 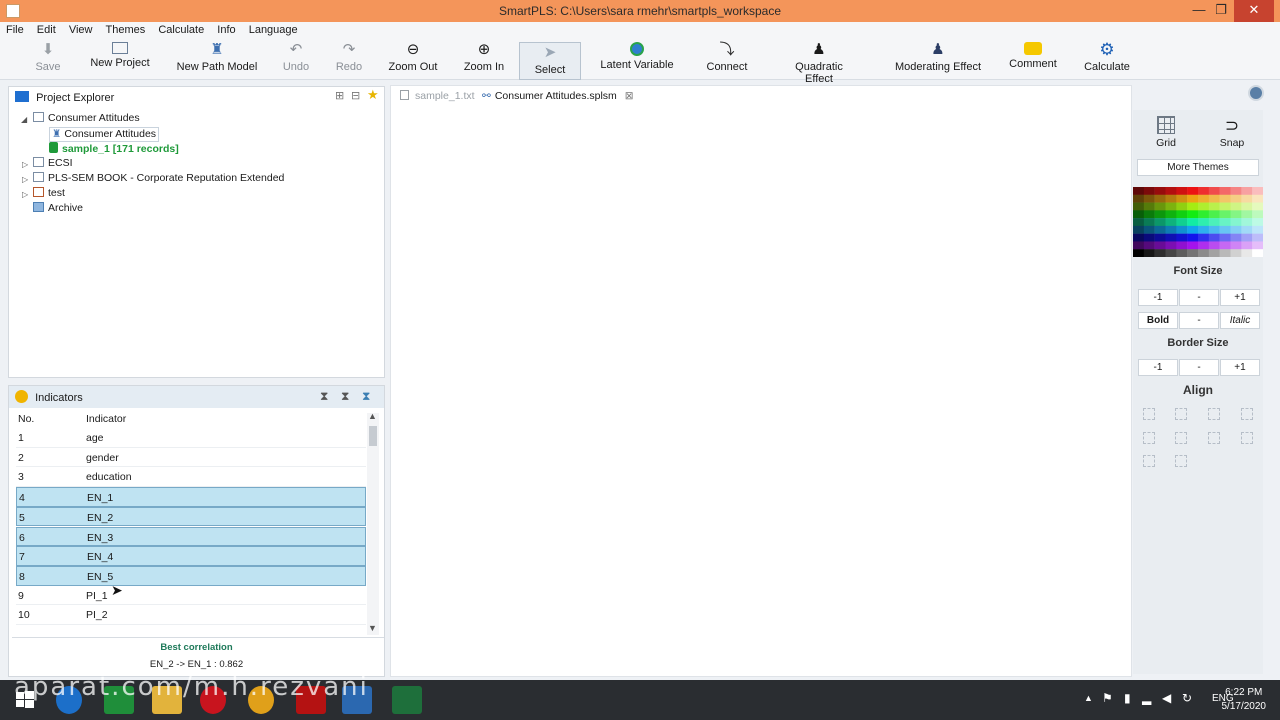 I want to click on menu-edit: Edit, so click(x=45, y=29).